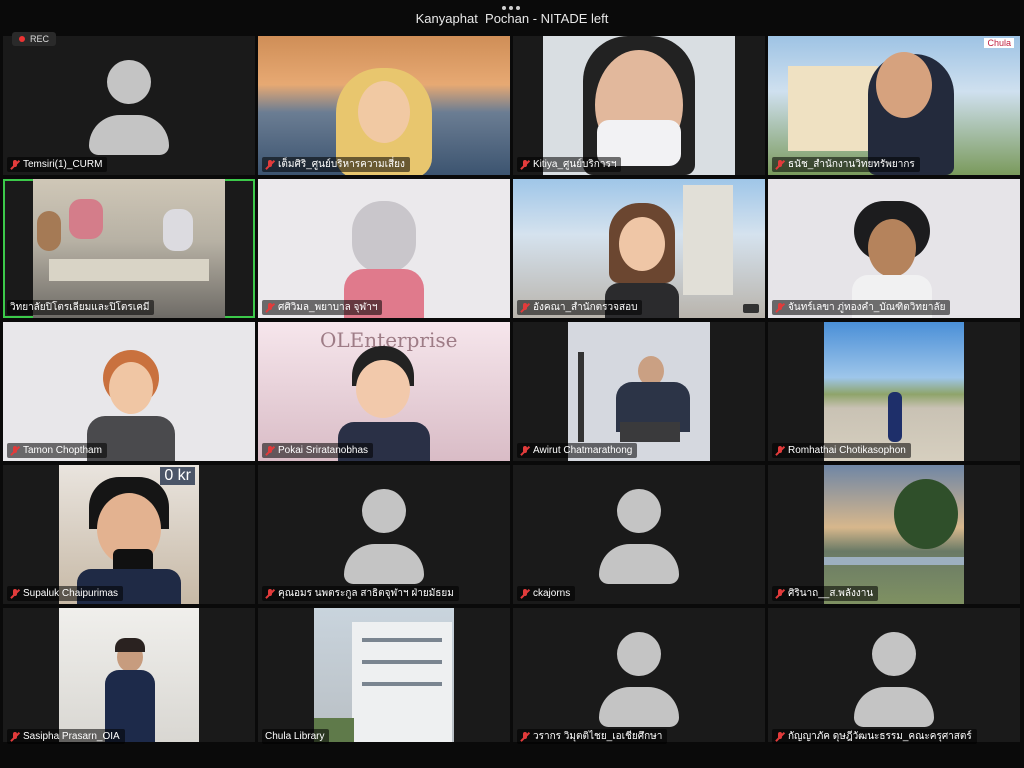  I want to click on window-title: Kanyaphat Pochan - NITADE left, so click(512, 18).